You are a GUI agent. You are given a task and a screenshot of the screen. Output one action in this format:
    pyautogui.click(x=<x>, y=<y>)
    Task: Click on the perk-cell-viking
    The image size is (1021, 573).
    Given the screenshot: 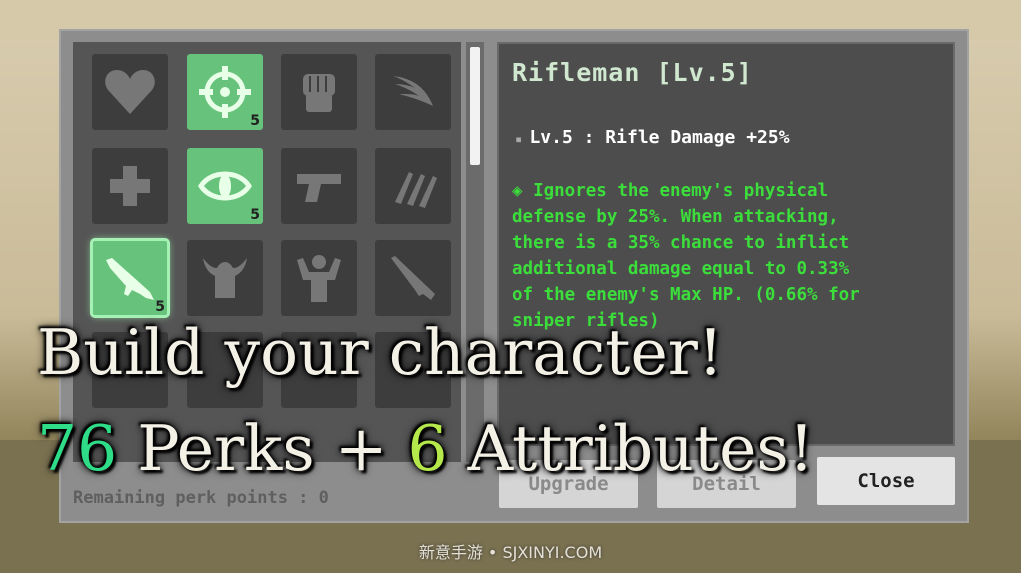 What is the action you would take?
    pyautogui.click(x=225, y=278)
    